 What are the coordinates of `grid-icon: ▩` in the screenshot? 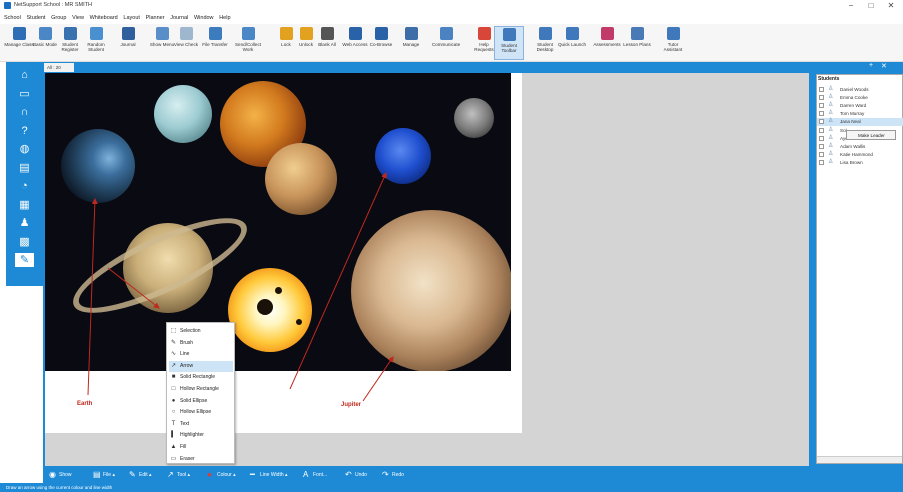 It's located at (24, 242).